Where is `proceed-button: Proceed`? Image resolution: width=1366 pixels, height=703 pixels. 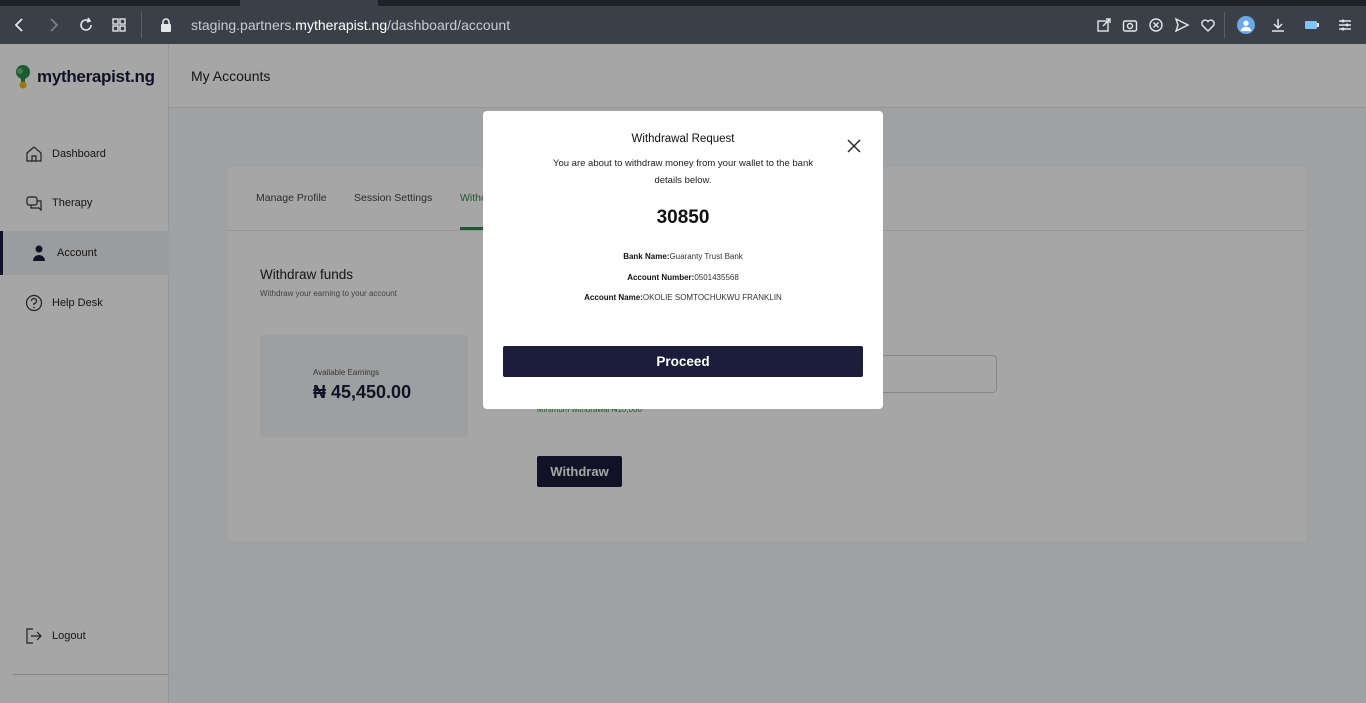
proceed-button: Proceed is located at coordinates (683, 361).